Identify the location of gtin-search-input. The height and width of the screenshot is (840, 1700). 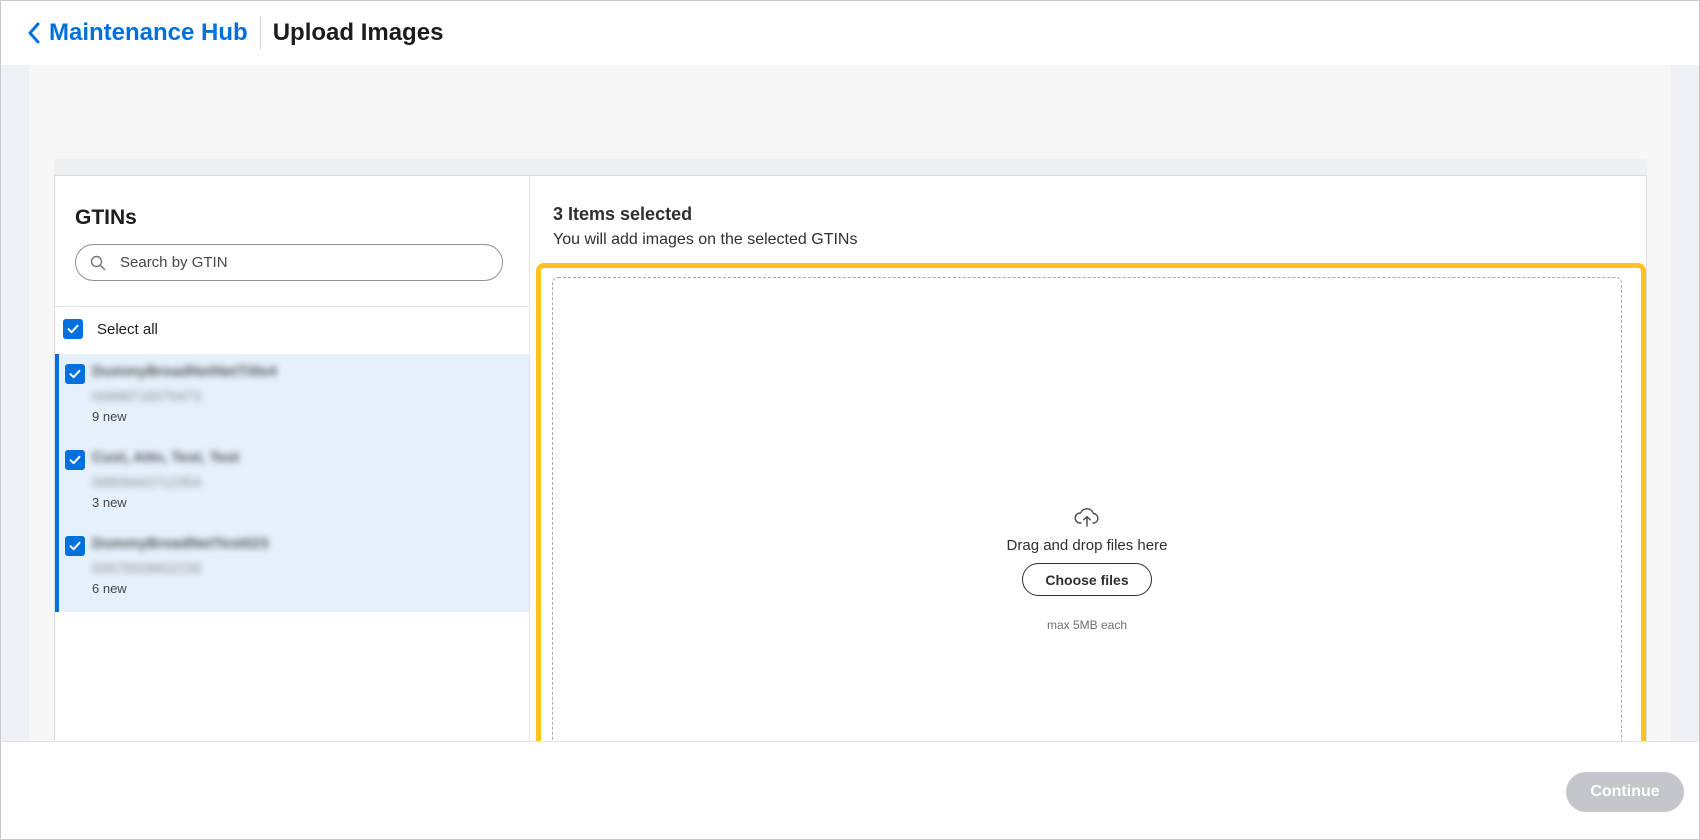
(300, 262).